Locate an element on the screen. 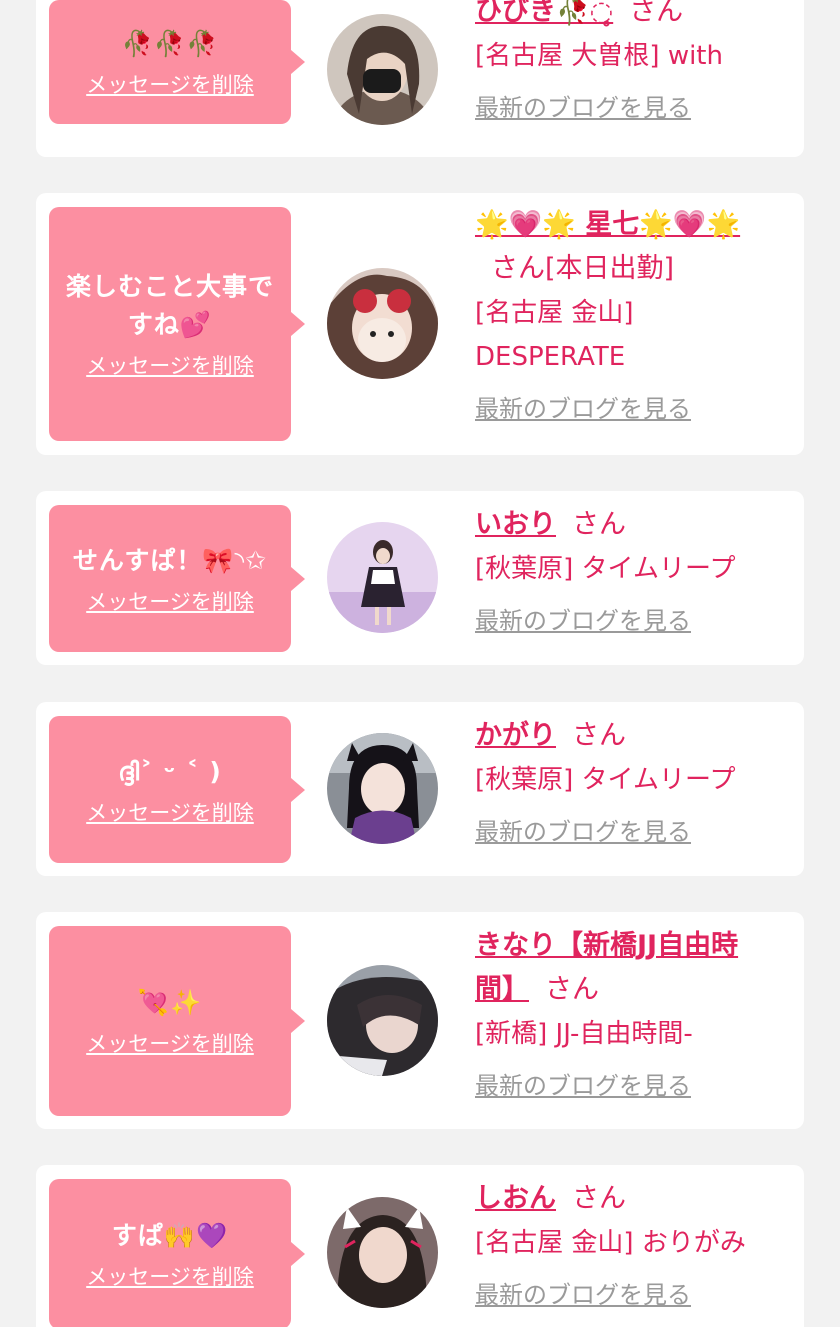  shop-label: [名古屋 大曽根] with is located at coordinates (599, 56).